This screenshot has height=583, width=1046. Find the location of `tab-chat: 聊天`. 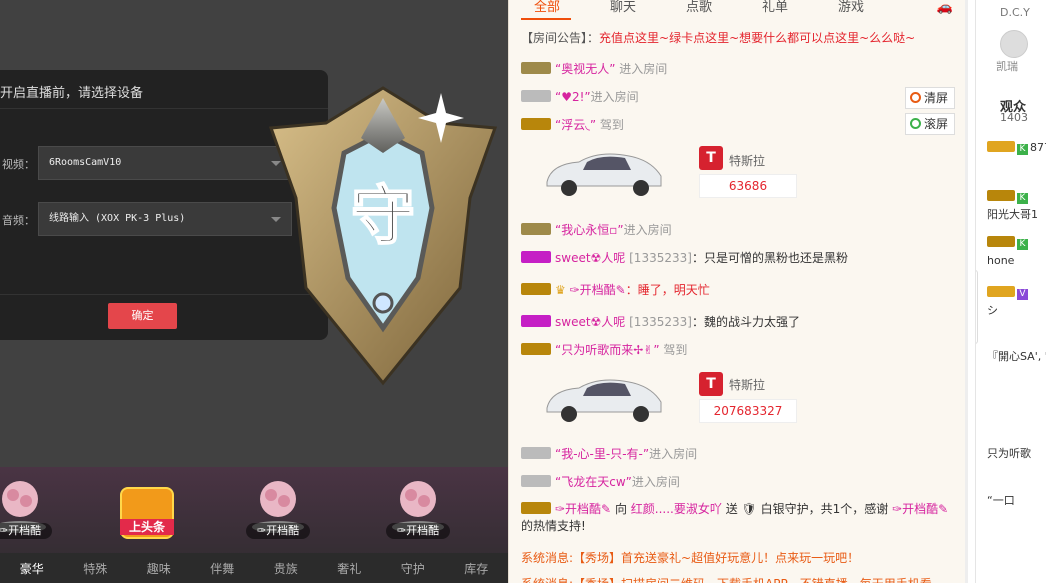

tab-chat: 聊天 is located at coordinates (623, 10).